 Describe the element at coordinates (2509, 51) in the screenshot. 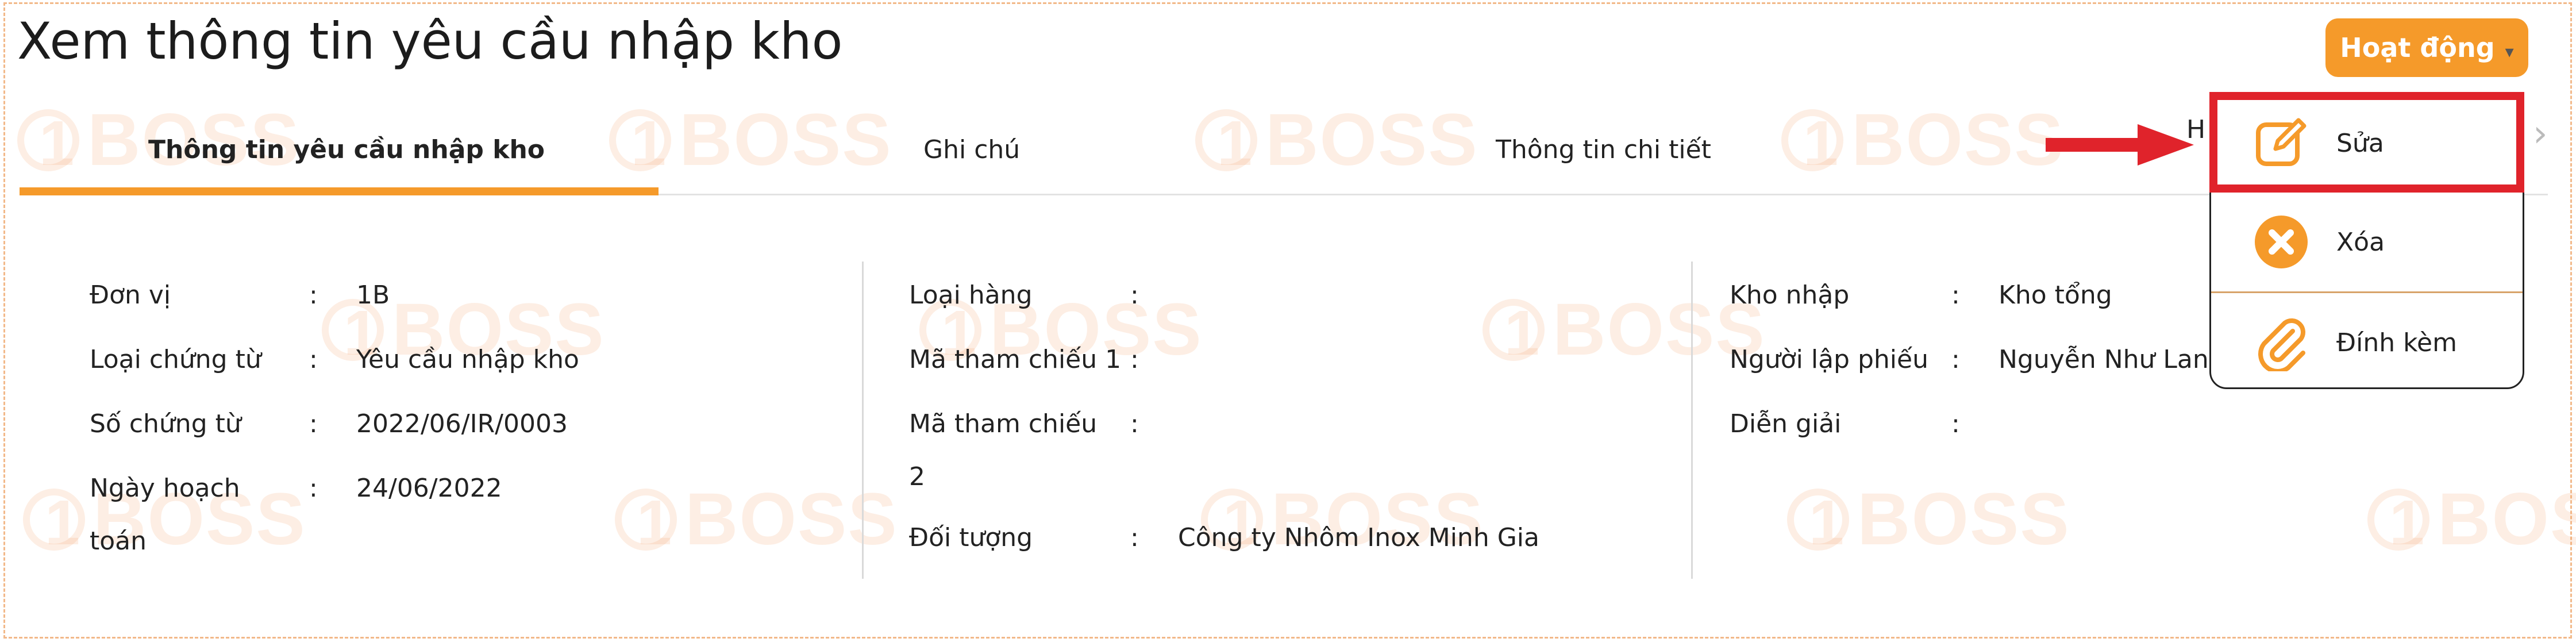

I see `chevron-down-icon: ▾` at that location.